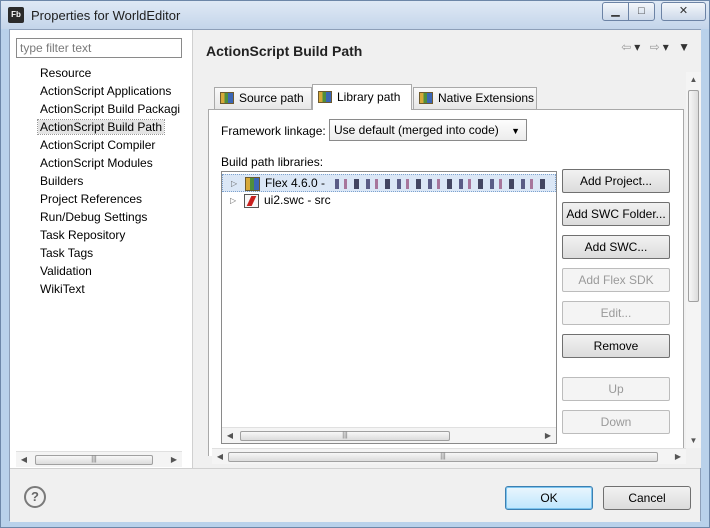  What do you see at coordinates (641, 11) in the screenshot?
I see `maximize-button: □` at bounding box center [641, 11].